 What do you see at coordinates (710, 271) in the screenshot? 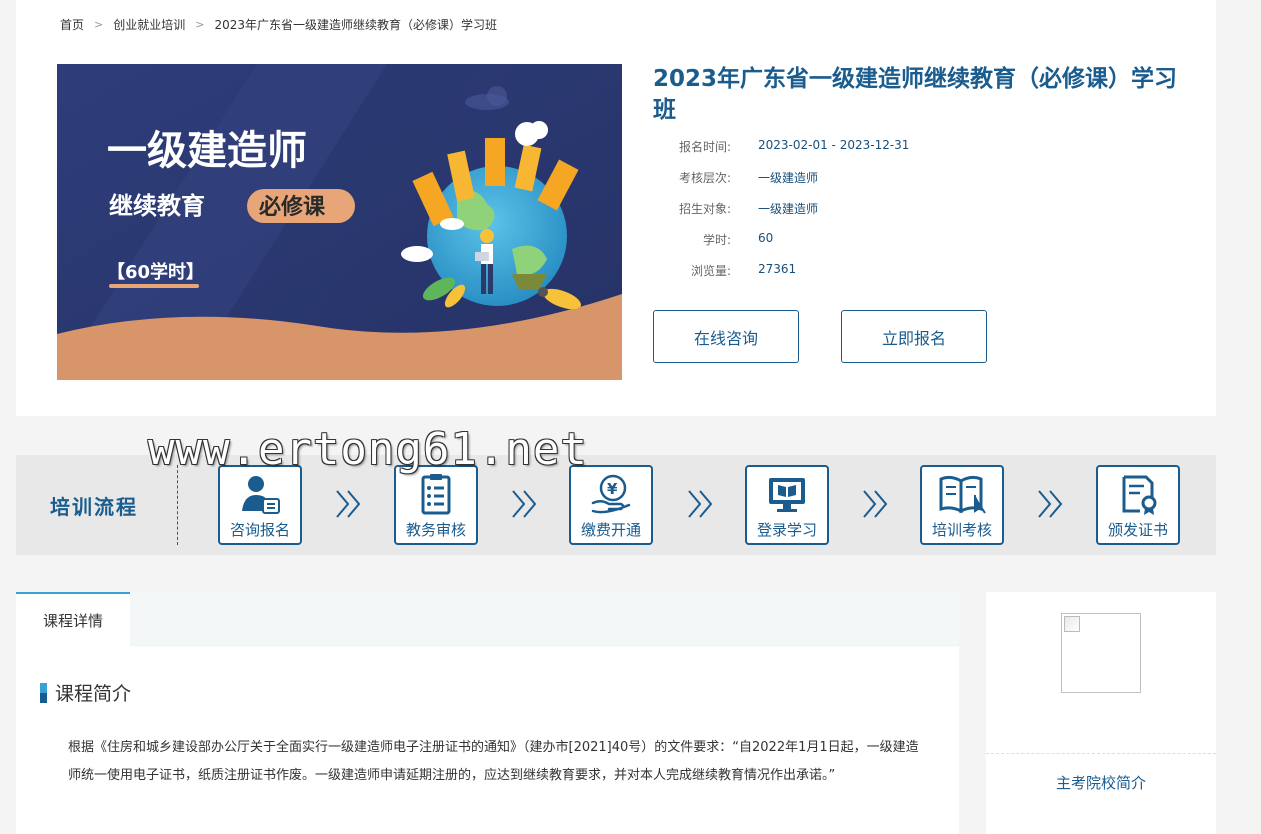
I see `info-label: 浏览量:` at bounding box center [710, 271].